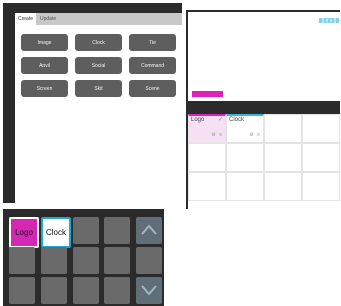 The height and width of the screenshot is (306, 341). Describe the element at coordinates (98, 88) in the screenshot. I see `skit-button: Skit` at that location.